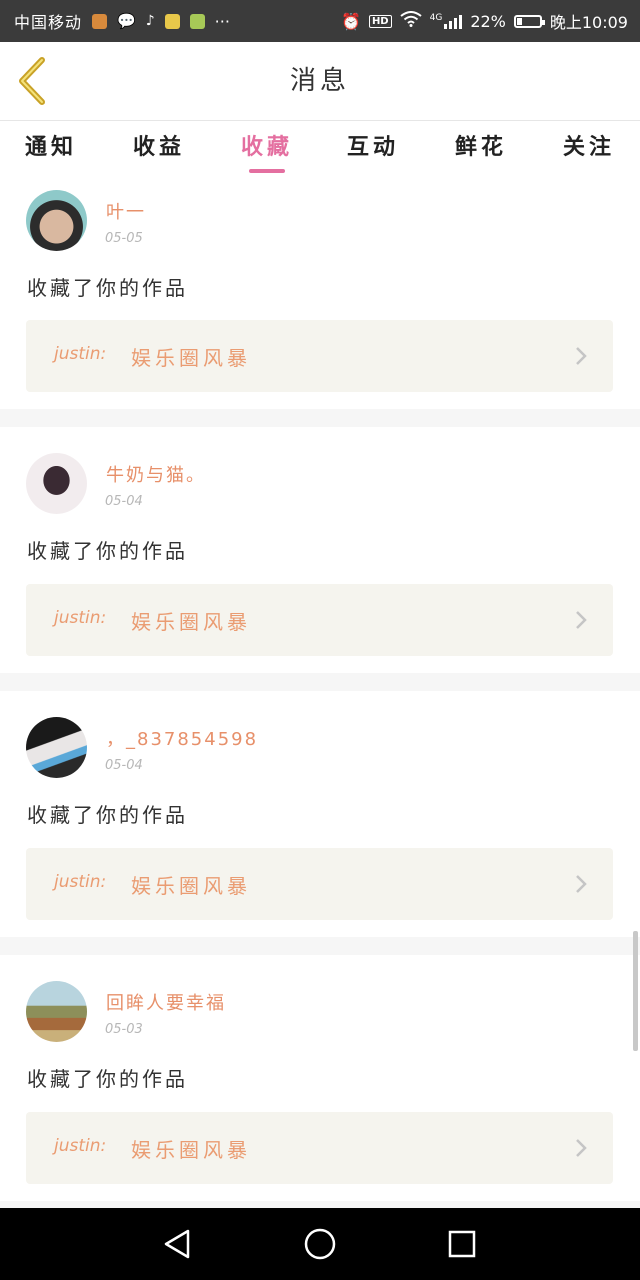  Describe the element at coordinates (488, 21) in the screenshot. I see `battery-percent: 22%` at that location.